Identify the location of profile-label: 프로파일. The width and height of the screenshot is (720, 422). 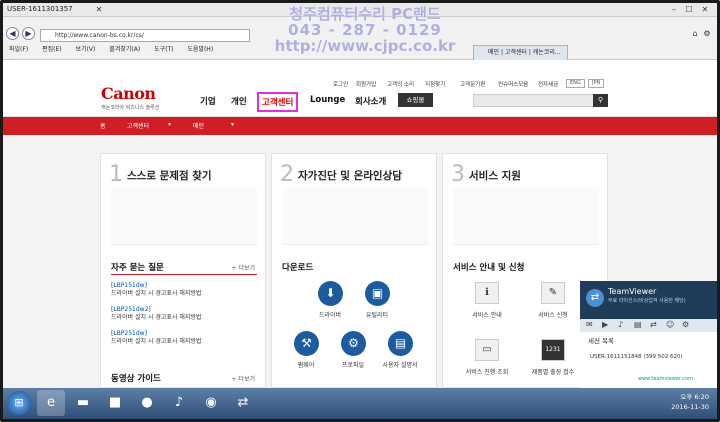
(353, 364).